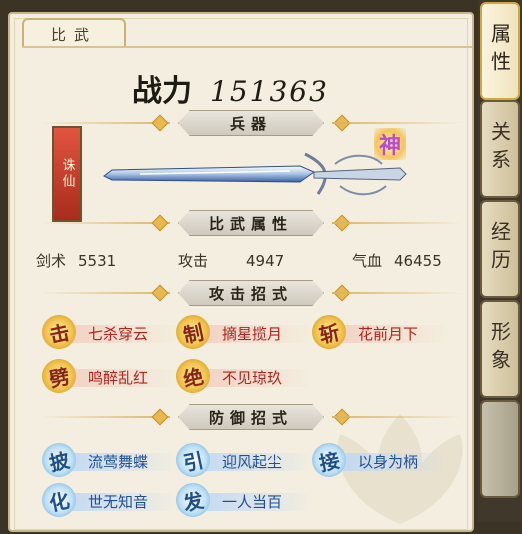  I want to click on attack-skill-icon: 制, so click(193, 332).